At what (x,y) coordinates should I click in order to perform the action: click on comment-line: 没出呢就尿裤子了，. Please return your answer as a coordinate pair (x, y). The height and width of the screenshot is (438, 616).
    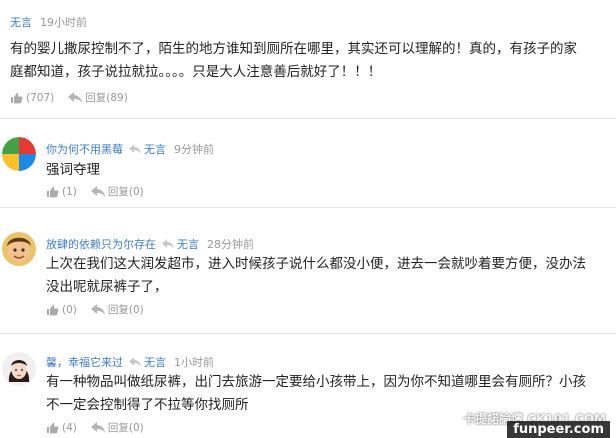
    Looking at the image, I should click on (107, 287).